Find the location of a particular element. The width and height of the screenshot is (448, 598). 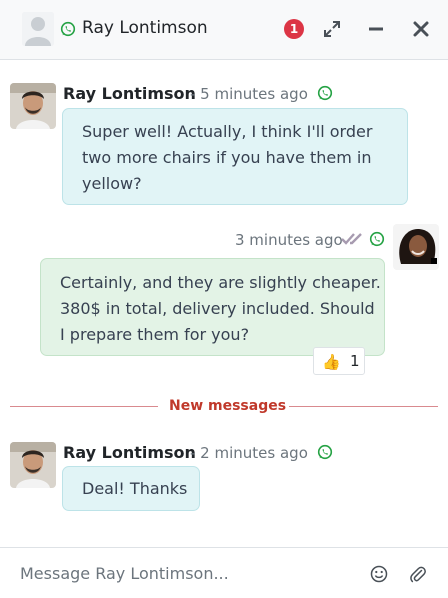

message-bubble: Deal! Thanks is located at coordinates (131, 488).